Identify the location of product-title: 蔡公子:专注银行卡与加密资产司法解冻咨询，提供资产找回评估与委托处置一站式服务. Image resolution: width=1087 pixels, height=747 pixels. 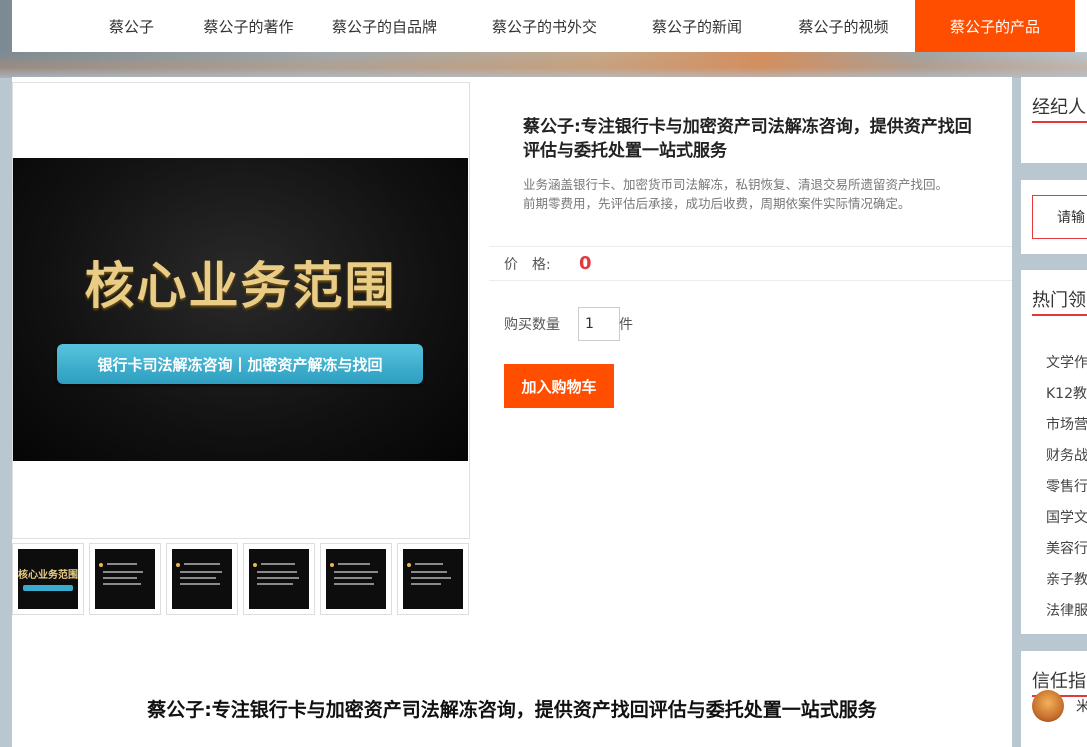
(747, 139).